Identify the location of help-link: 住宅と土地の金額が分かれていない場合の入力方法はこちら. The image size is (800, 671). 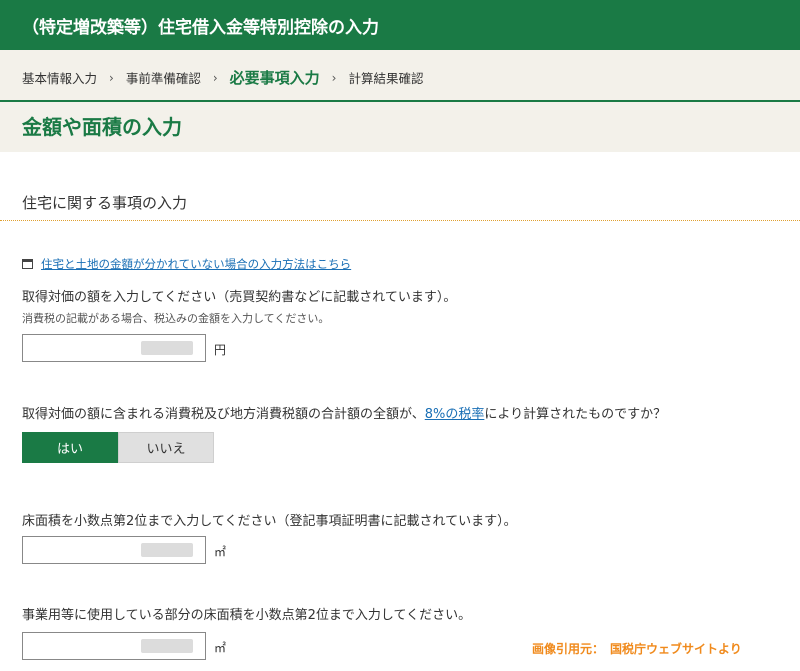
(196, 264).